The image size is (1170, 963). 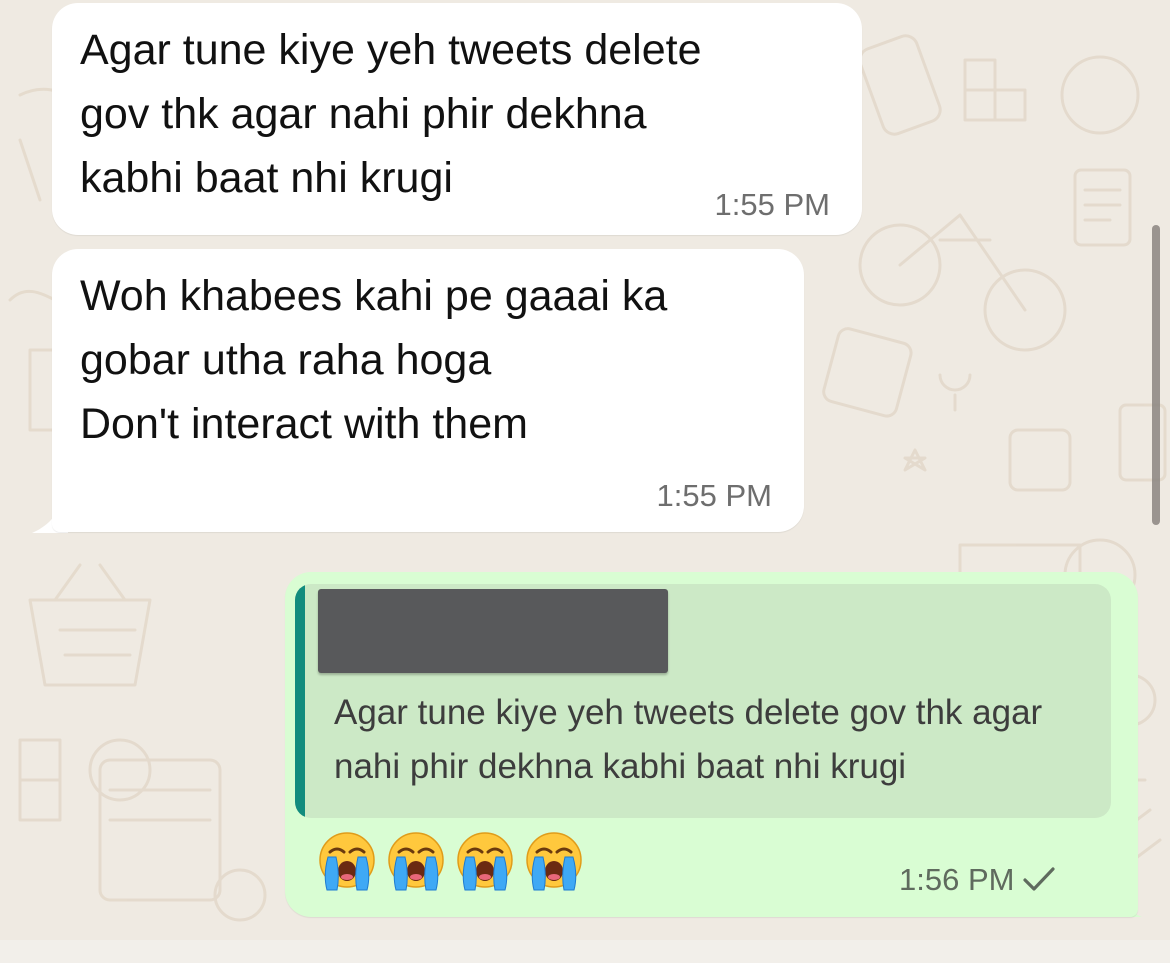 What do you see at coordinates (300, 701) in the screenshot?
I see `quote-accent-bar` at bounding box center [300, 701].